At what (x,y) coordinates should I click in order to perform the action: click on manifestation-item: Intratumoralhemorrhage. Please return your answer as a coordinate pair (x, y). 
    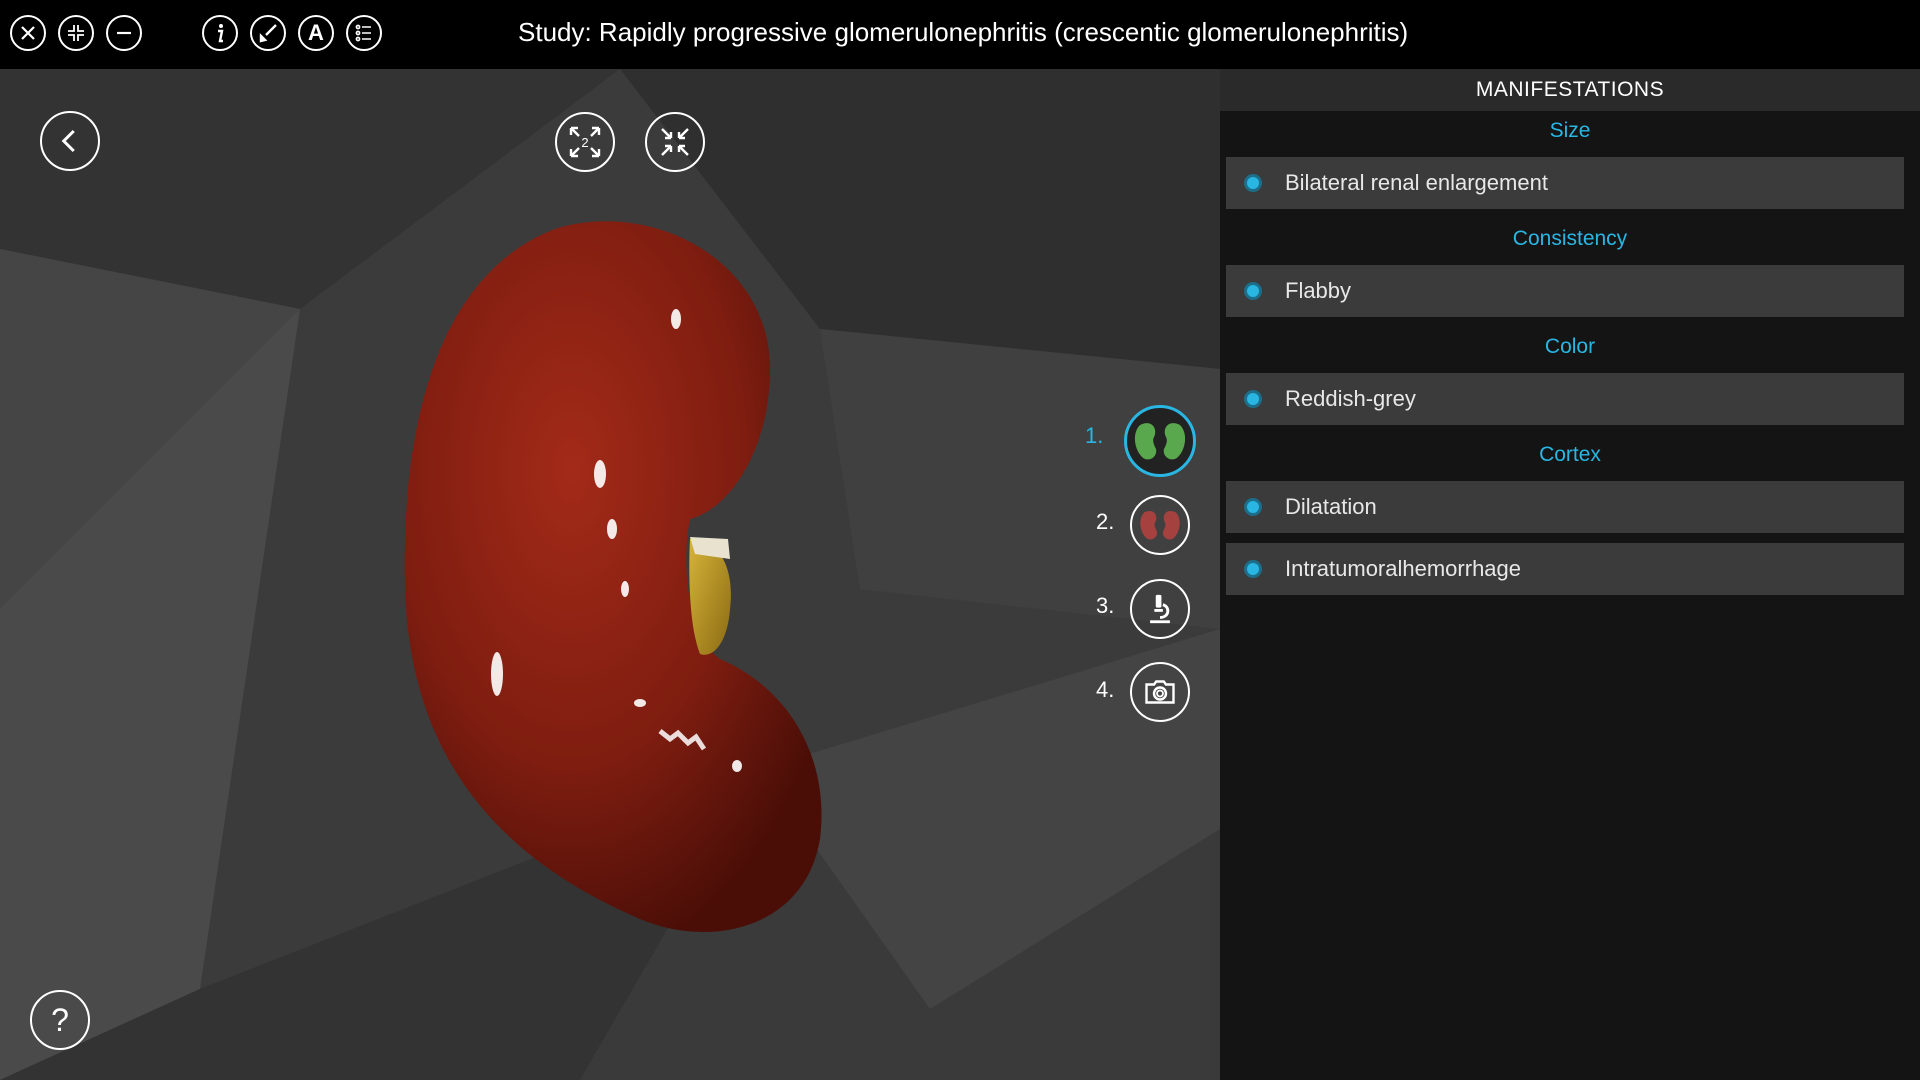
    Looking at the image, I should click on (1565, 569).